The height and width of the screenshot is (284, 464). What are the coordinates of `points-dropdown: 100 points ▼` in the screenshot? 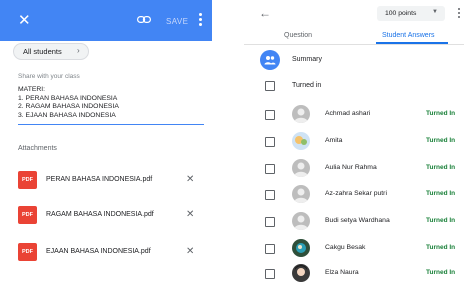 It's located at (411, 13).